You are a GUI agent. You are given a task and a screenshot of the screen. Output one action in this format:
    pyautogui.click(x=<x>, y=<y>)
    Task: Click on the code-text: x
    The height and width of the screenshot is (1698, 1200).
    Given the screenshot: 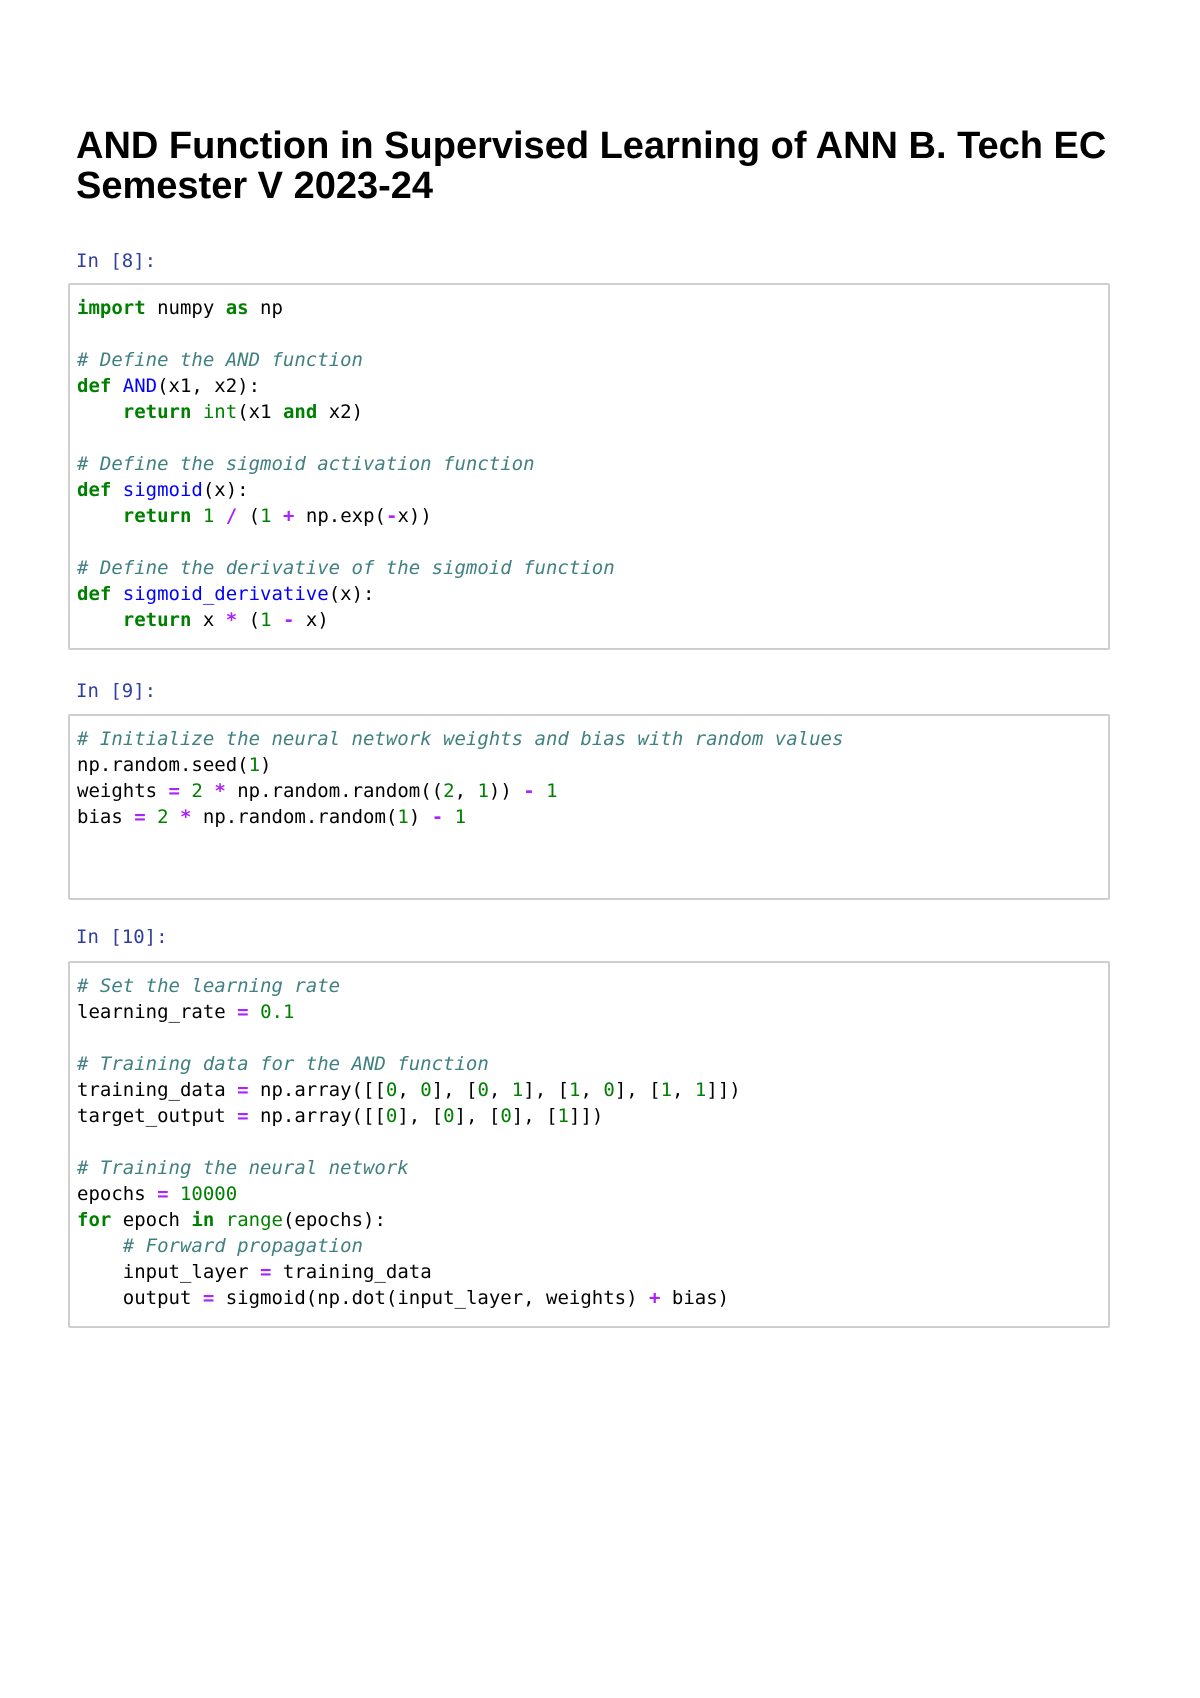 What is the action you would take?
    pyautogui.click(x=208, y=620)
    